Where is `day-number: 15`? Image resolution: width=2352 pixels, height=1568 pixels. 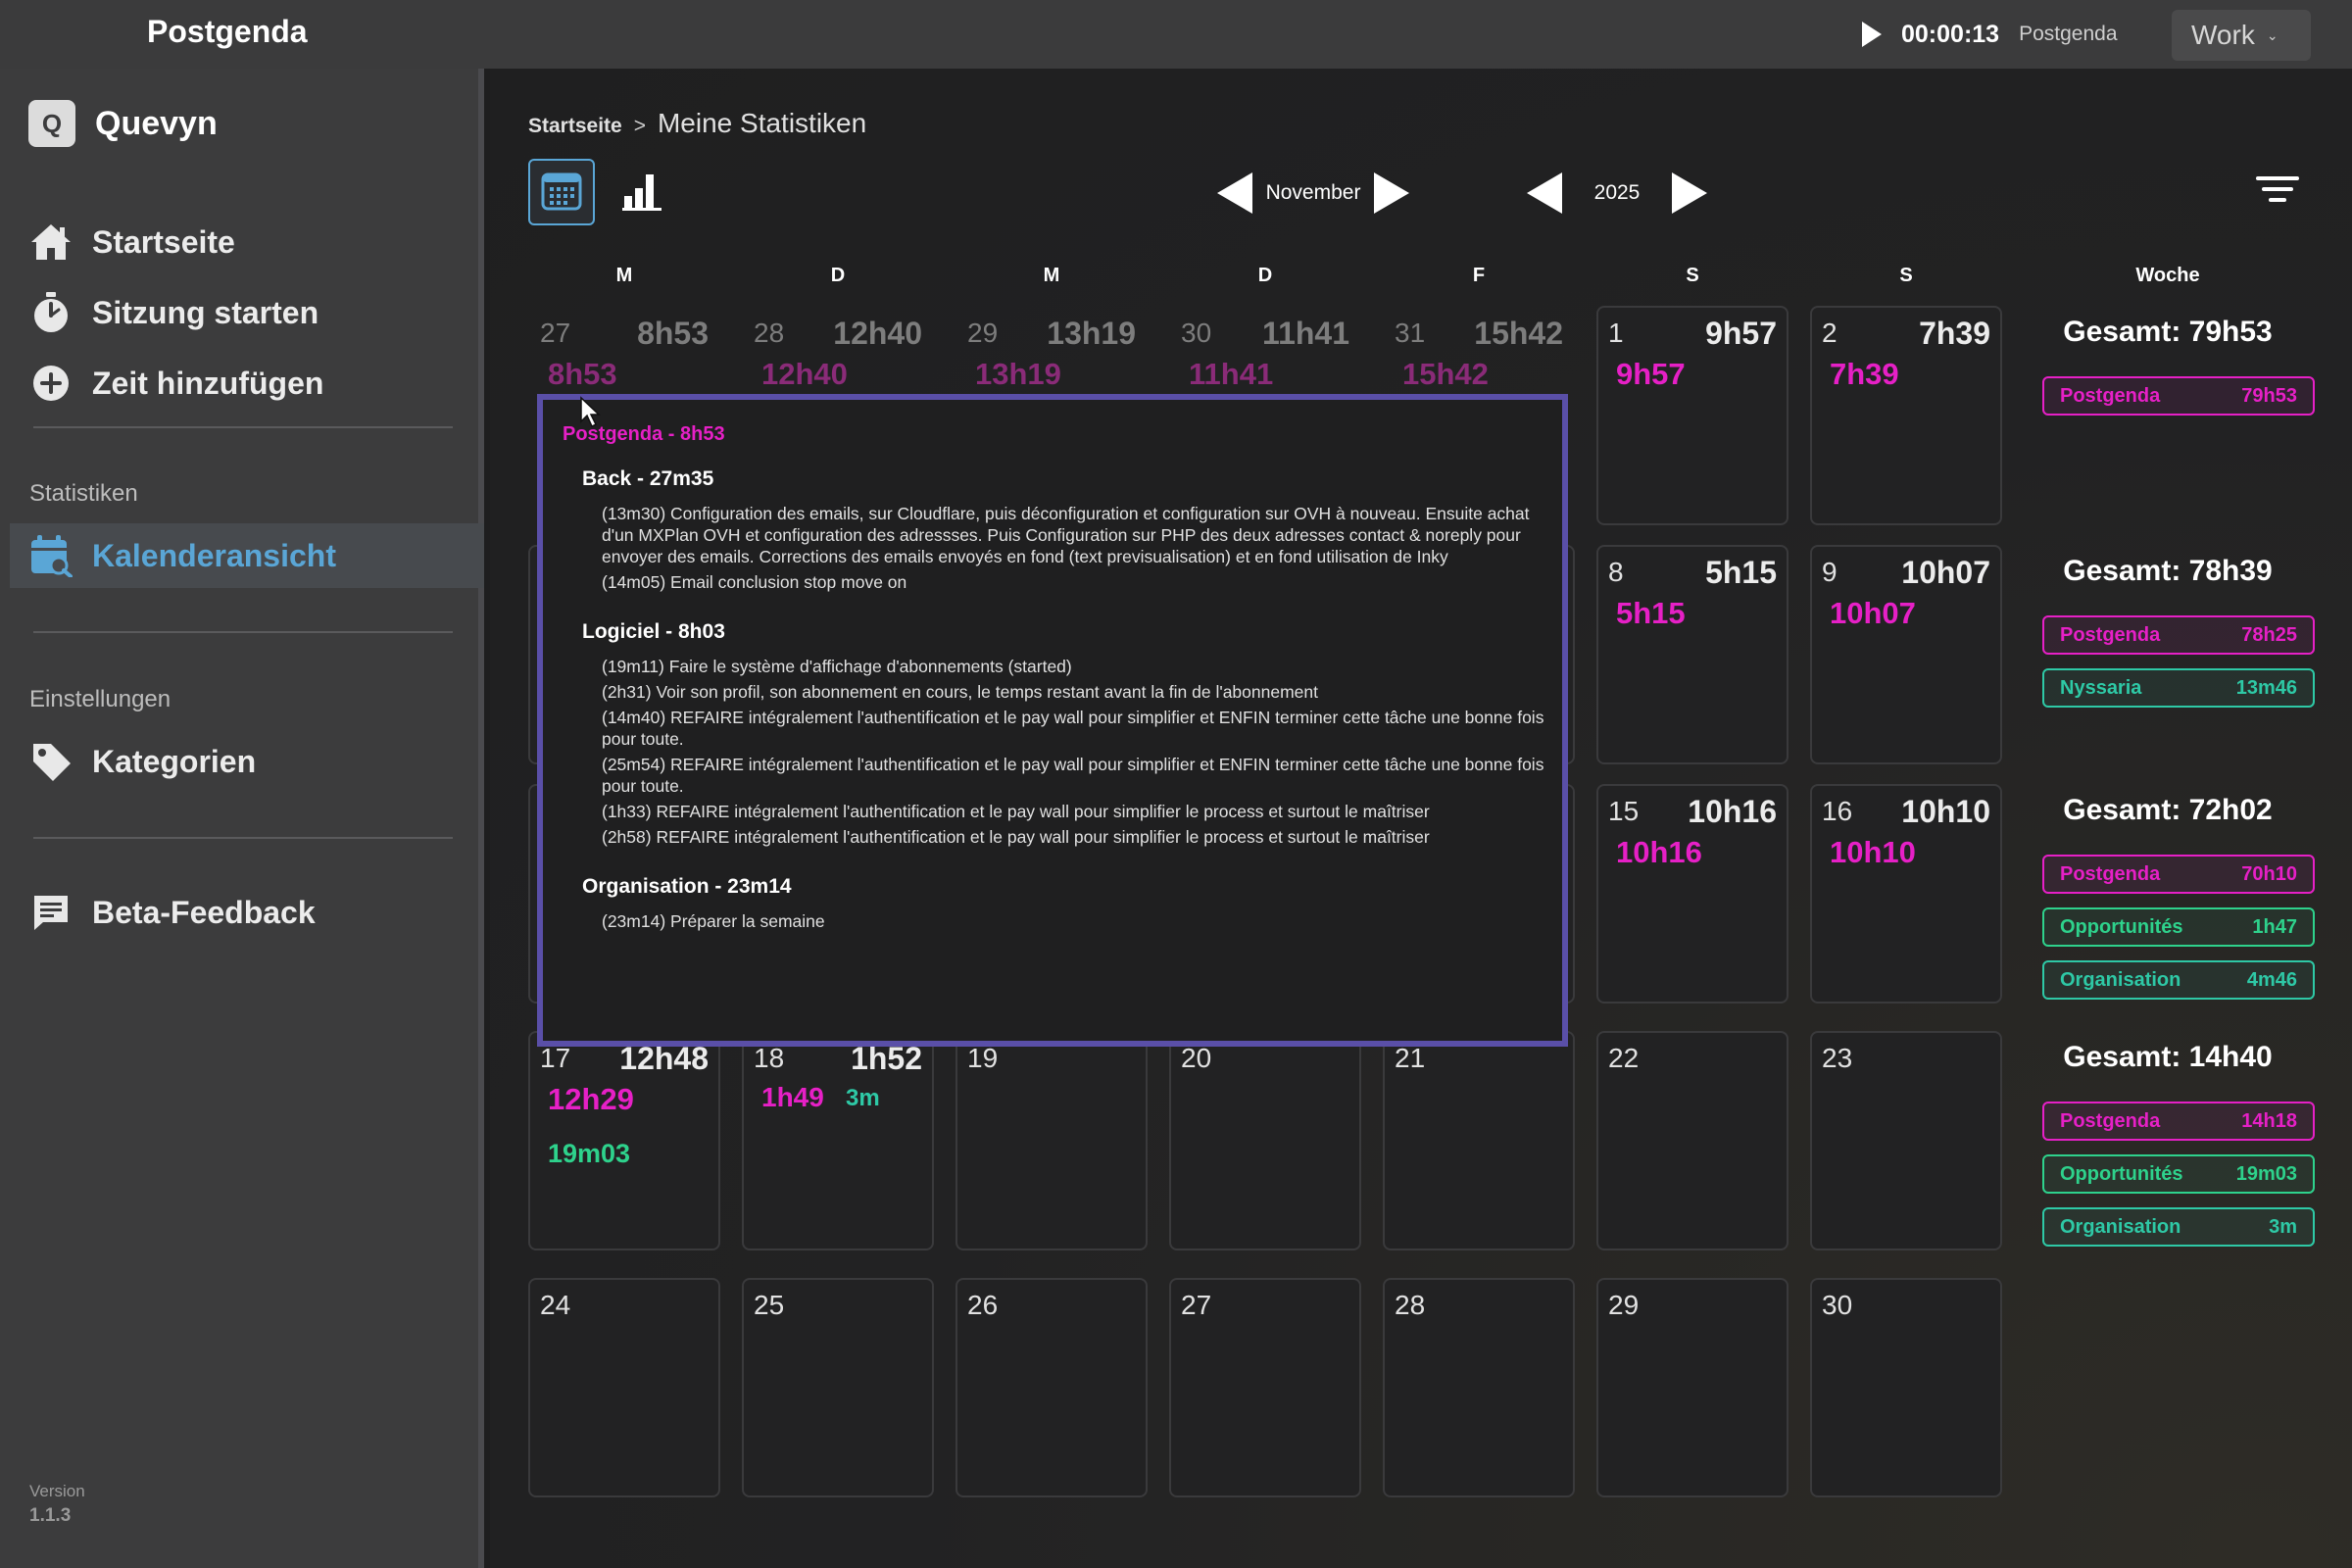 day-number: 15 is located at coordinates (1624, 811).